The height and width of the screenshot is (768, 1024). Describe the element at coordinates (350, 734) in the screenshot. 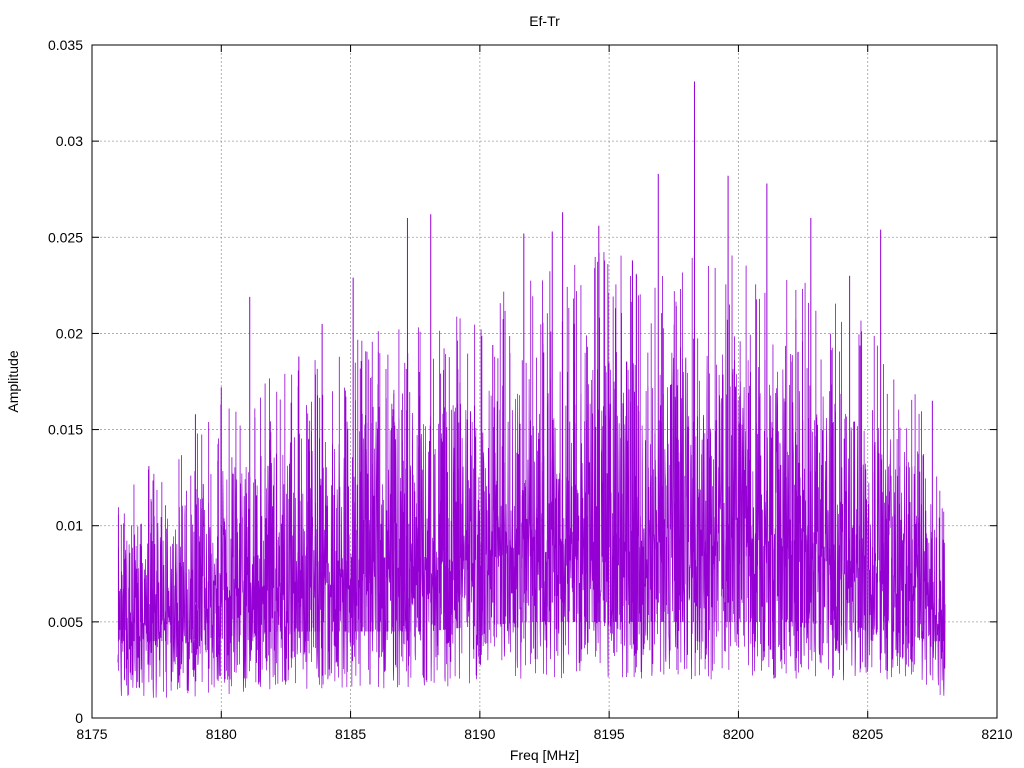

I see `x-tick-label: 8185` at that location.